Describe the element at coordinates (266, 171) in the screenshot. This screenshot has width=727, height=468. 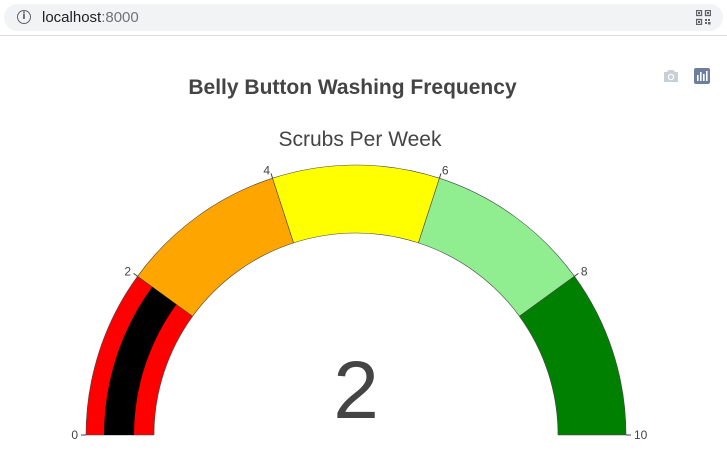
I see `gauge-tick-label: 4` at that location.